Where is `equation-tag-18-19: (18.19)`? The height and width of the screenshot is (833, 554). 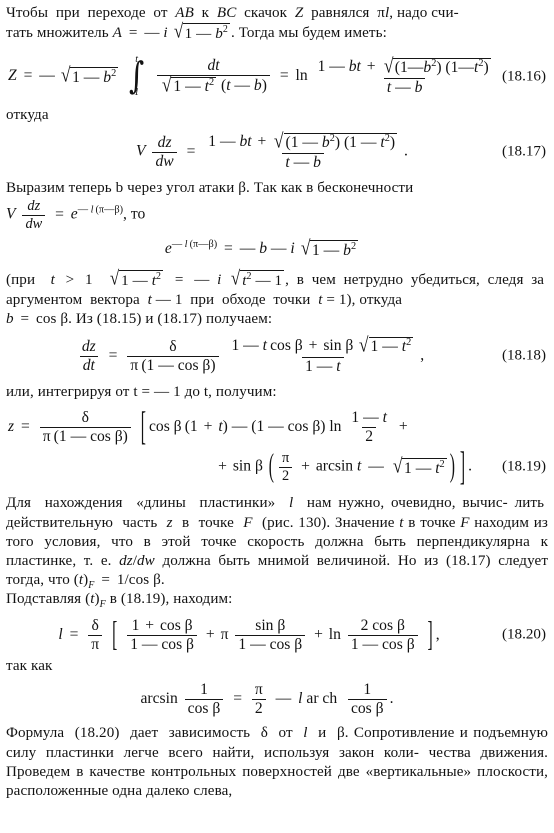 equation-tag-18-19: (18.19) is located at coordinates (523, 467).